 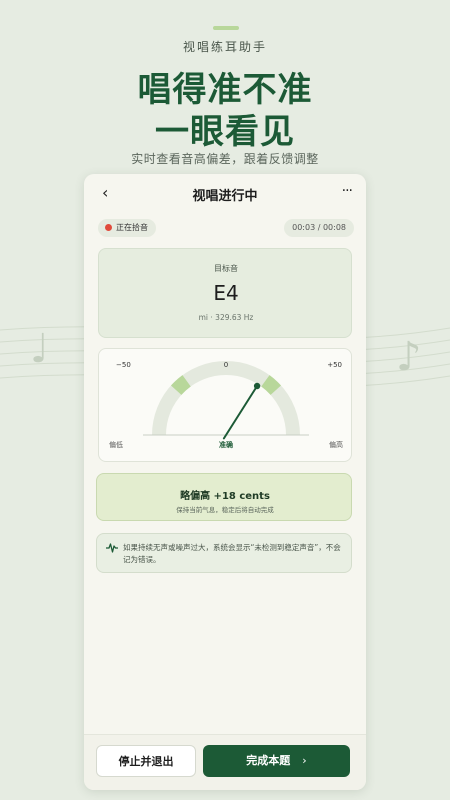 What do you see at coordinates (271, 385) in the screenshot?
I see `gauge-zone-high` at bounding box center [271, 385].